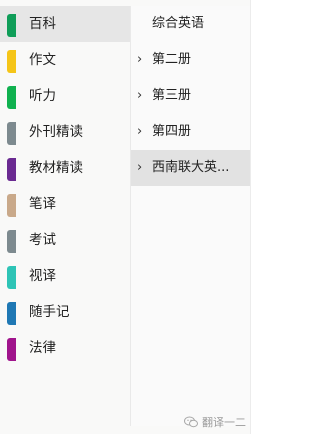  Describe the element at coordinates (65, 240) in the screenshot. I see `section-item-kaoshi: 考试` at that location.